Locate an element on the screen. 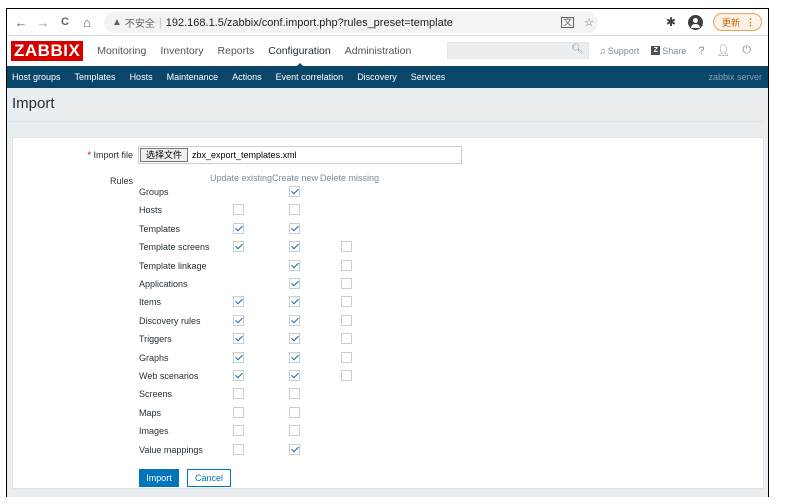 Image resolution: width=792 pixels, height=504 pixels. rule-name: Templates is located at coordinates (160, 228).